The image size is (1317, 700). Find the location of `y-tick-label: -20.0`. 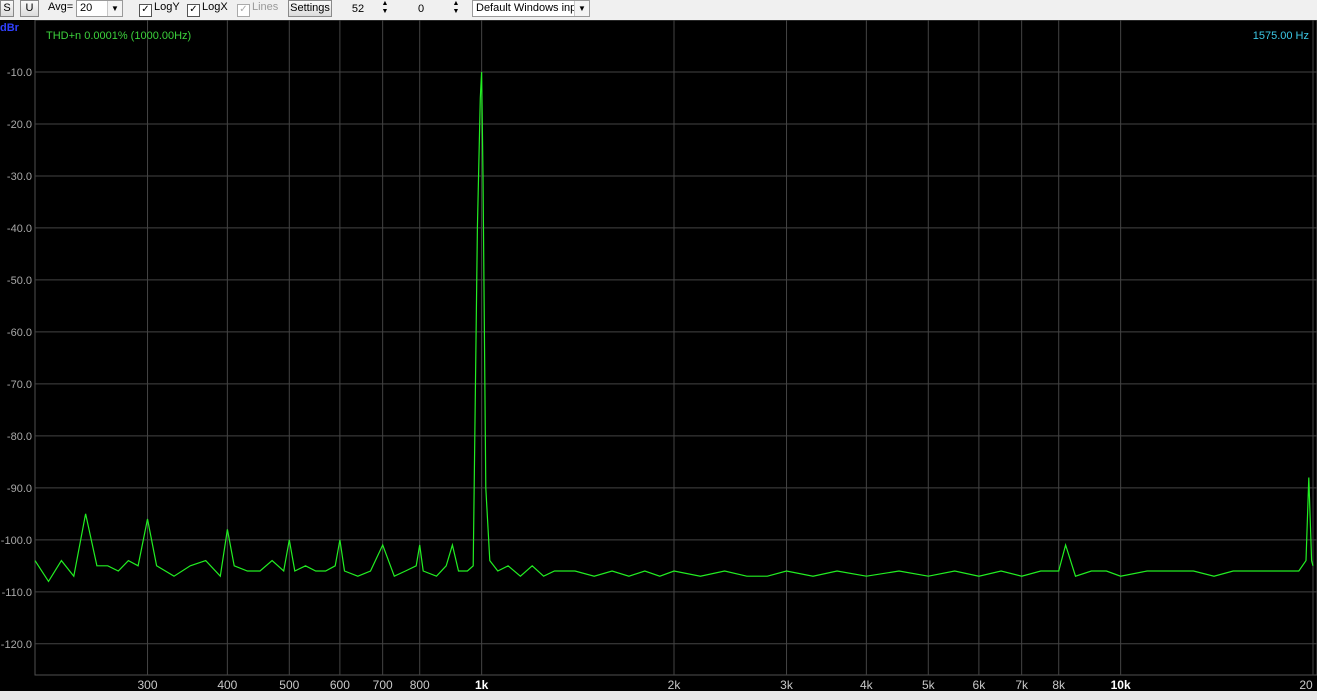

y-tick-label: -20.0 is located at coordinates (19, 125).